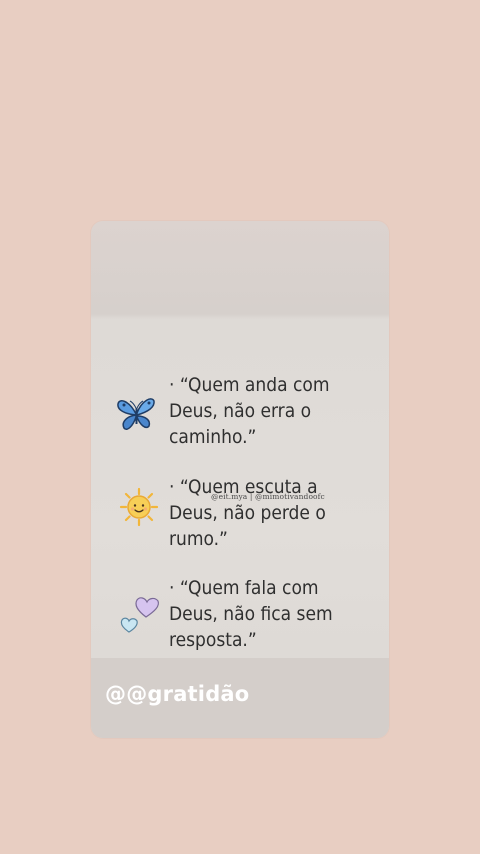 The height and width of the screenshot is (854, 480). Describe the element at coordinates (136, 416) in the screenshot. I see `butterfly-icon` at that location.